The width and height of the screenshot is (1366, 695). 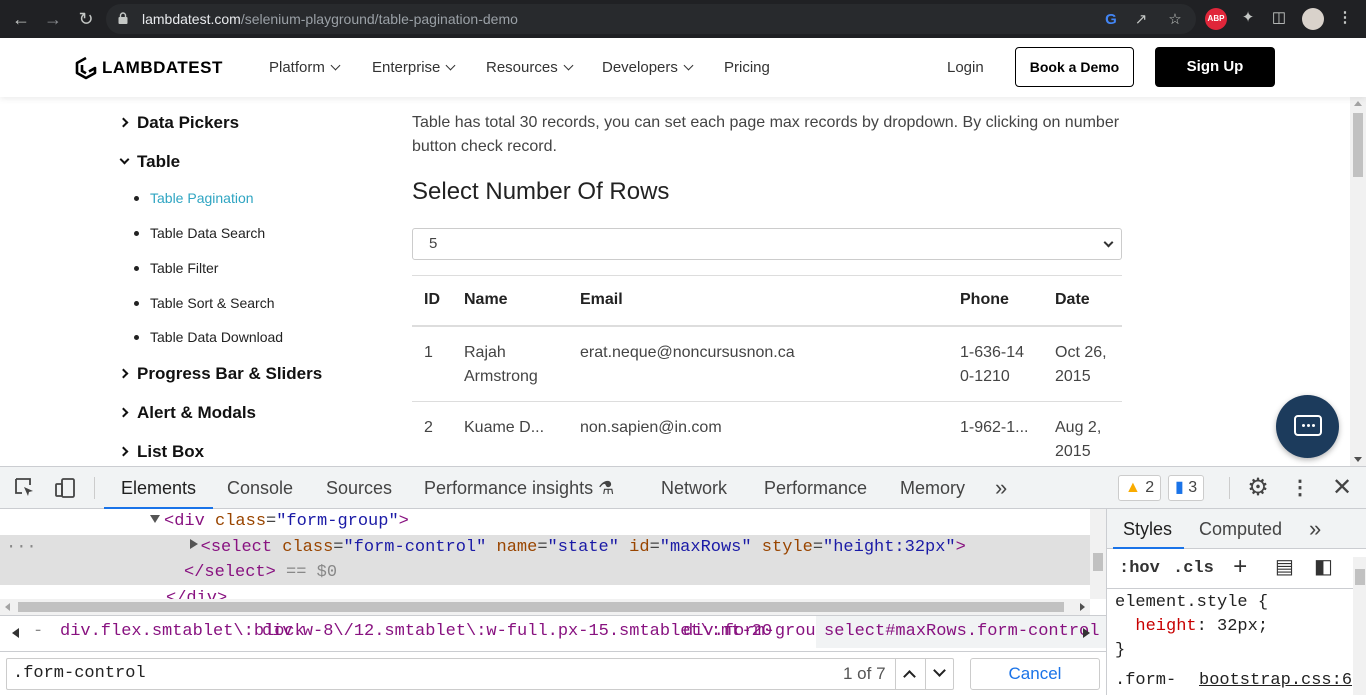 What do you see at coordinates (1315, 529) in the screenshot?
I see `more-panes-icon: »` at bounding box center [1315, 529].